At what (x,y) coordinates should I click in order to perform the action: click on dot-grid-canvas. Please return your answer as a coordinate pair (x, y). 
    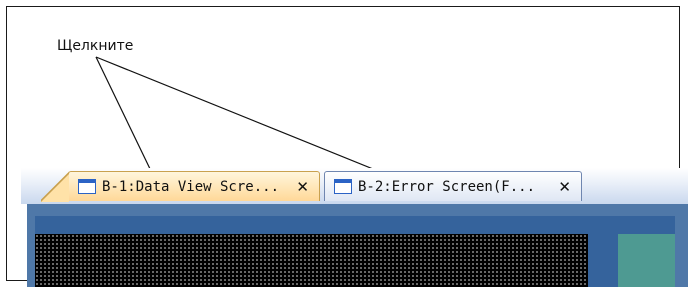
    Looking at the image, I should click on (311, 260).